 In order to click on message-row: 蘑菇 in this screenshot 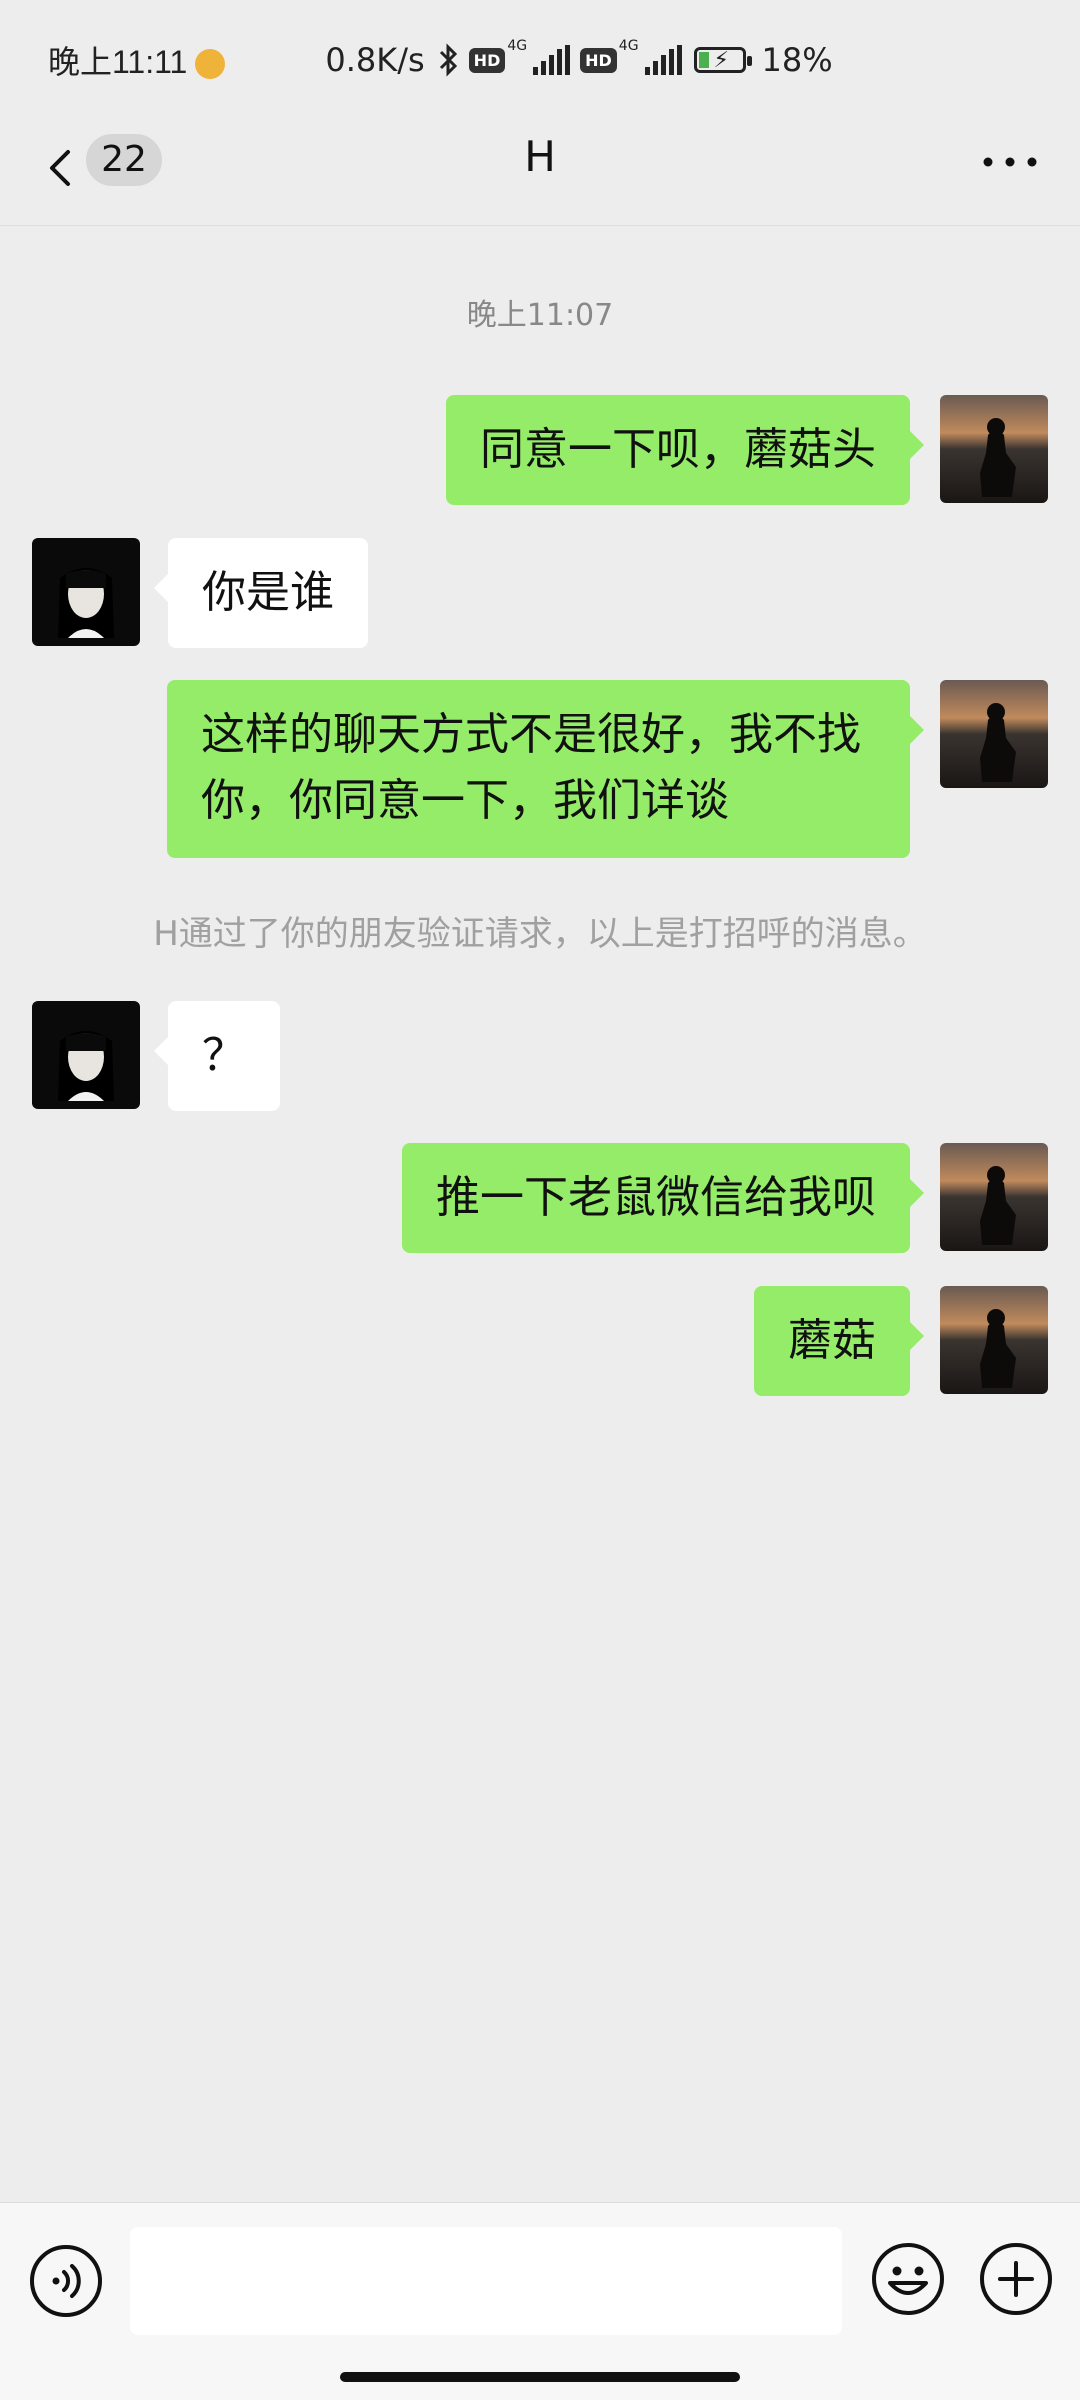, I will do `click(540, 1341)`.